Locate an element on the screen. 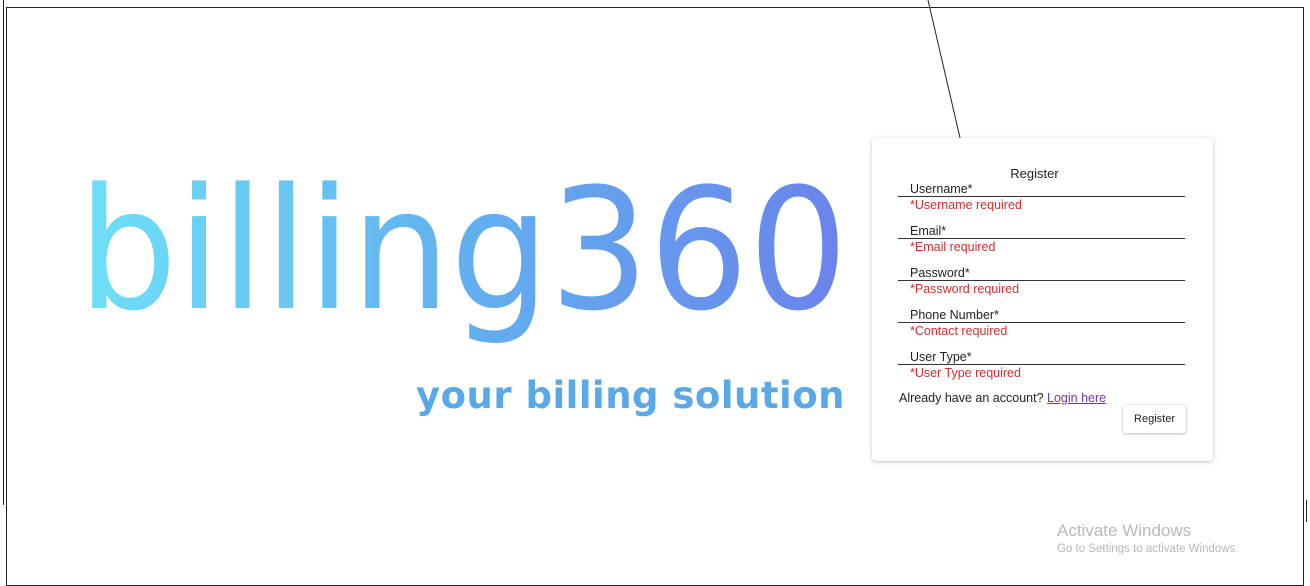 This screenshot has height=586, width=1310. form-title: Register is located at coordinates (1034, 173).